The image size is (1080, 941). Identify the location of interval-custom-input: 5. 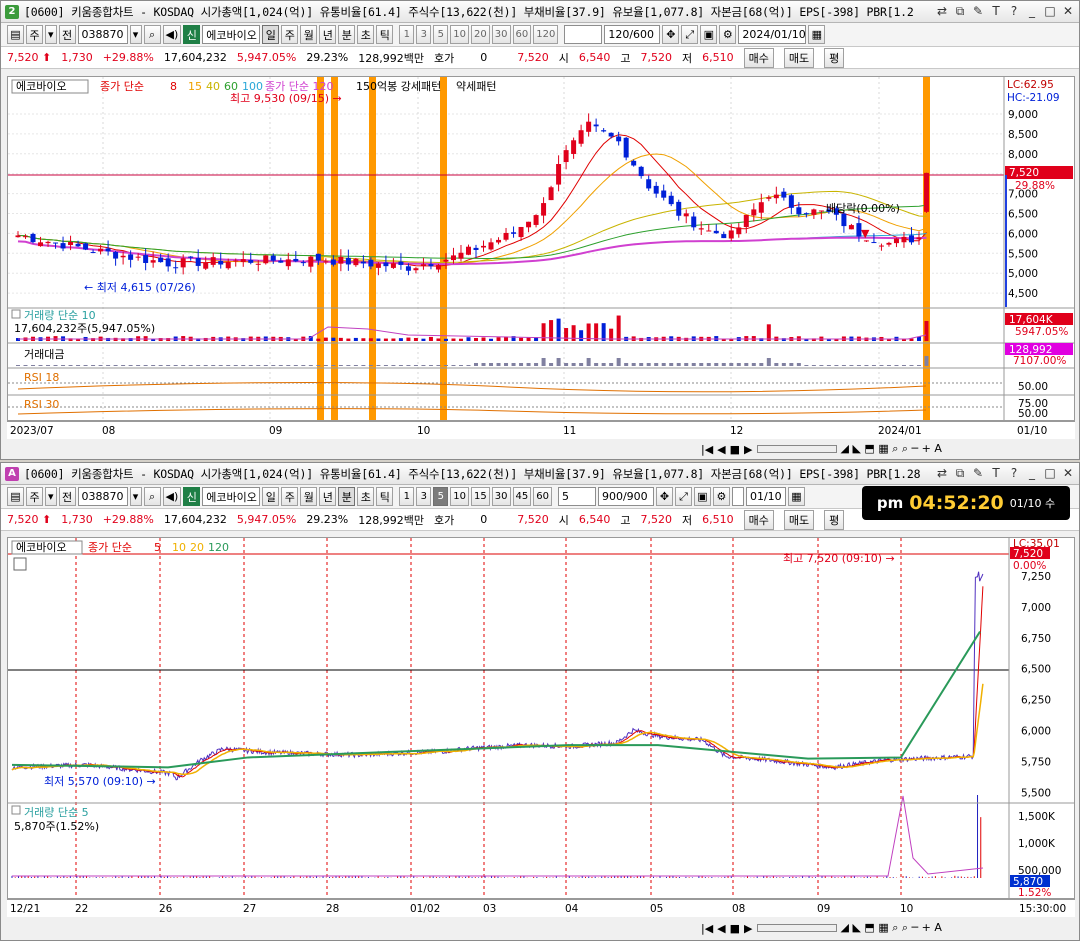
(576, 496).